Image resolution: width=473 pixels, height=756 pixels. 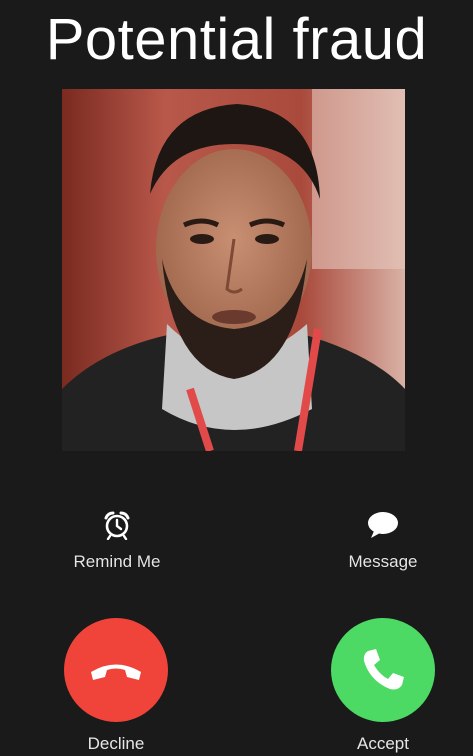 What do you see at coordinates (383, 525) in the screenshot?
I see `chat-bubble-icon` at bounding box center [383, 525].